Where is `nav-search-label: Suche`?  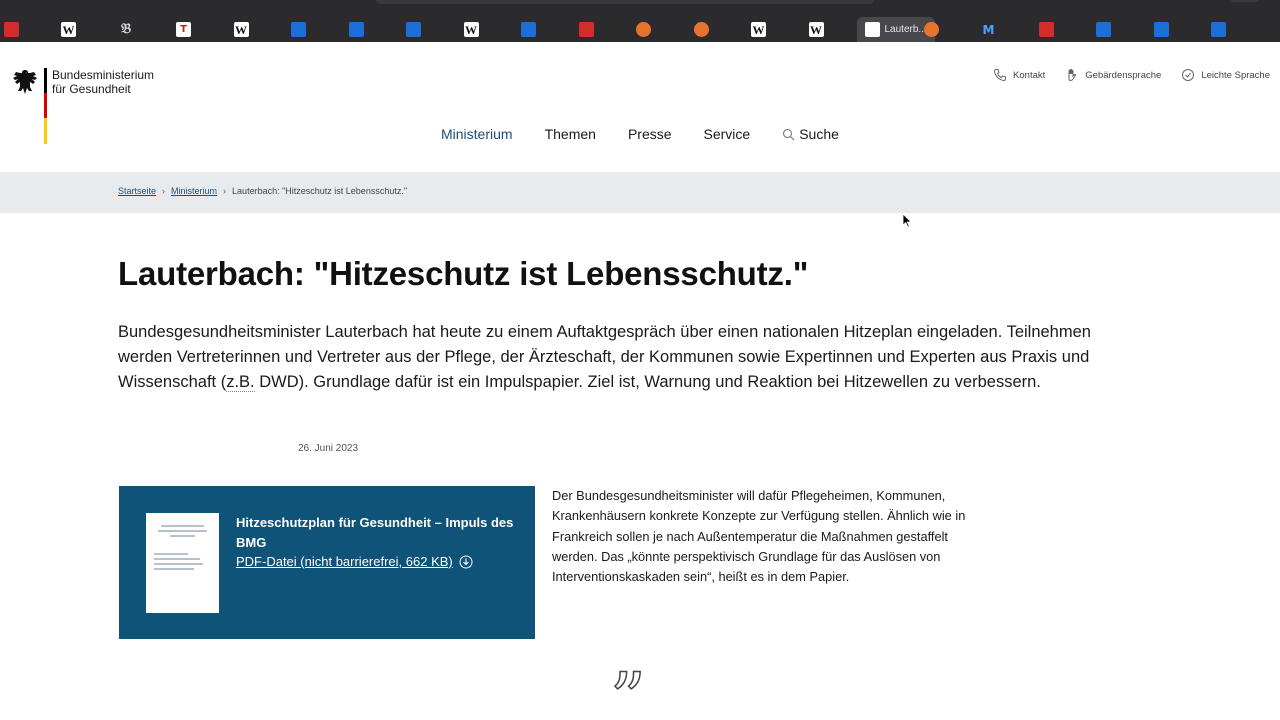
nav-search-label: Suche is located at coordinates (819, 134).